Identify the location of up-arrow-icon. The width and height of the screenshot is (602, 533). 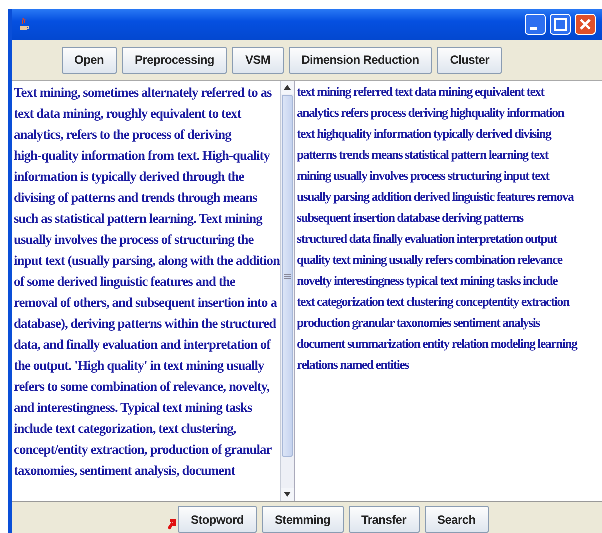
(287, 87).